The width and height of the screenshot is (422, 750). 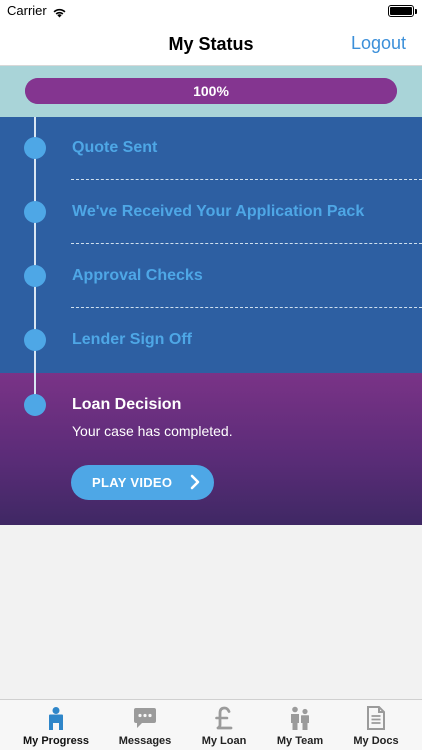 I want to click on play-video-label: PLAY VIDEO, so click(x=132, y=482).